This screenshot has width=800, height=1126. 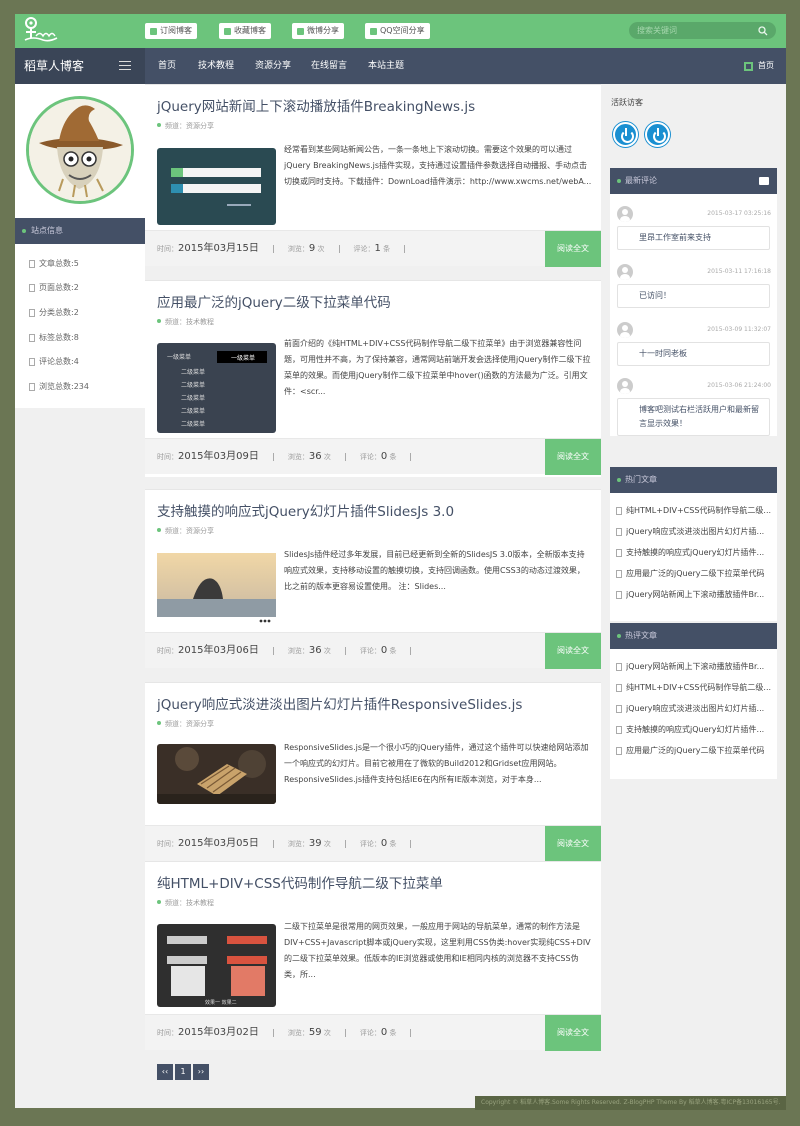 What do you see at coordinates (693, 296) in the screenshot?
I see `comment-text: 已访问！` at bounding box center [693, 296].